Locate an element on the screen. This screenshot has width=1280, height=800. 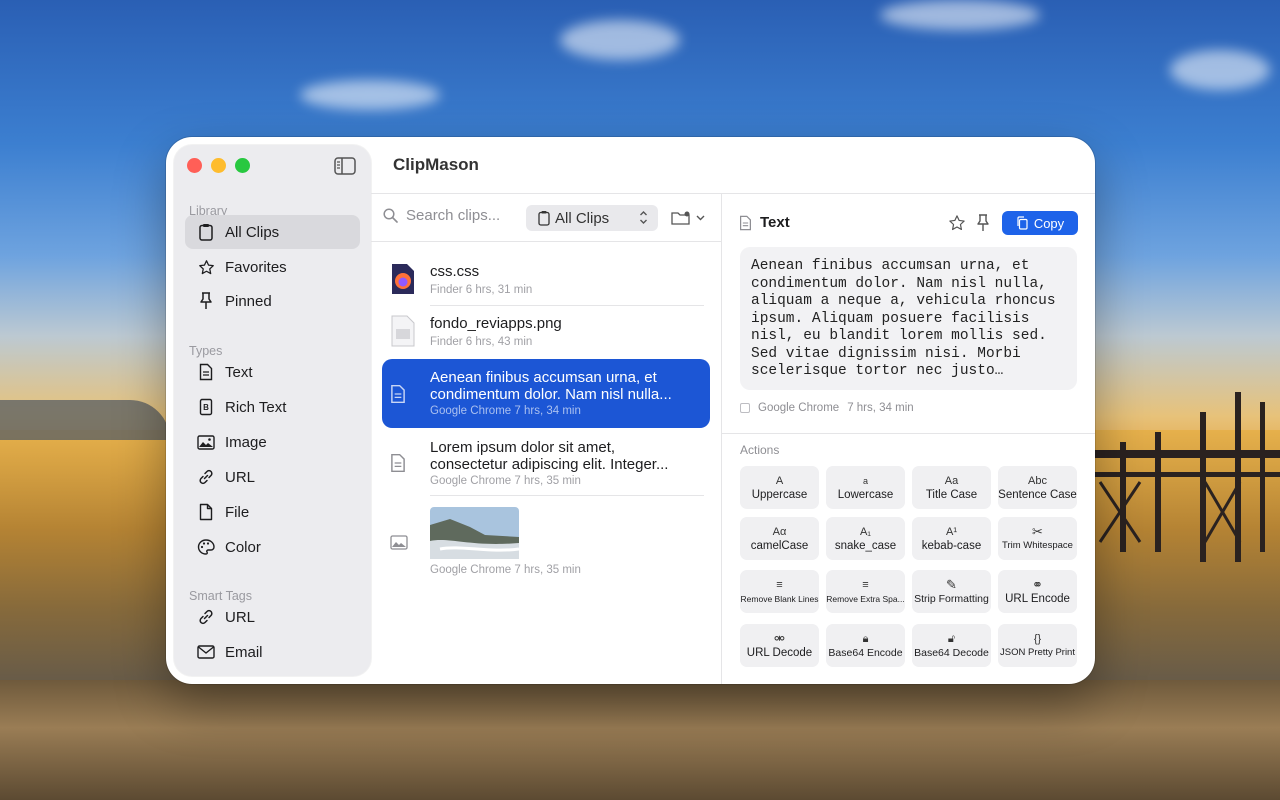
action-url-decode-button: ⚮ URL Decode is located at coordinates (779, 645).